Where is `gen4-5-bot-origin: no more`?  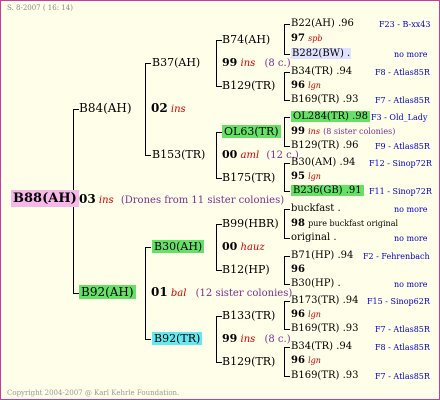
gen4-5-bot-origin: no more is located at coordinates (411, 238).